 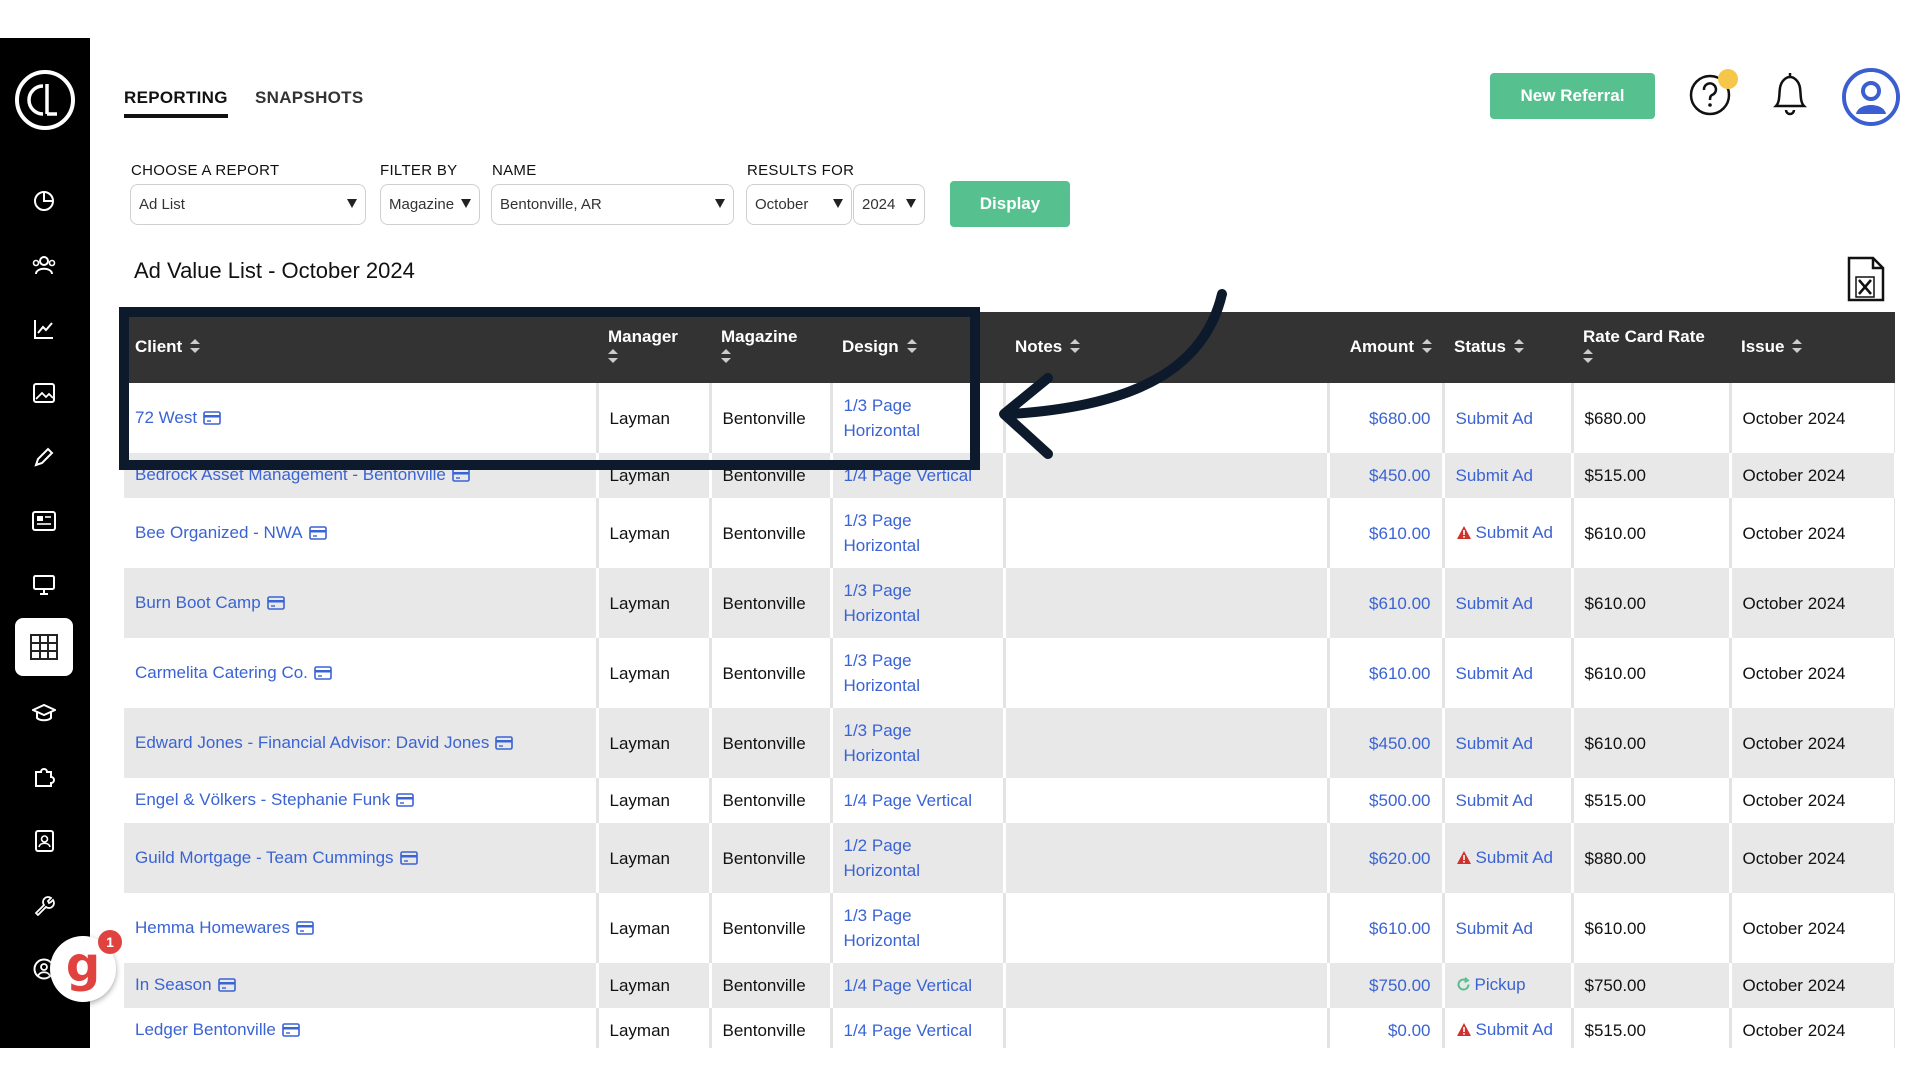 I want to click on display-button: Display, so click(x=1010, y=204).